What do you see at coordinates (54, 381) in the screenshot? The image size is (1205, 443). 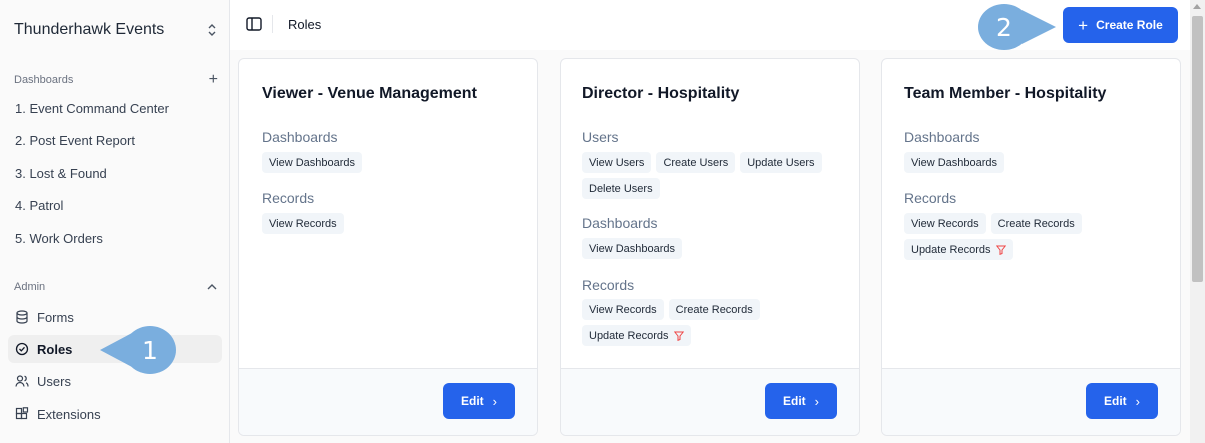 I see `sidebar-item-label: Users` at bounding box center [54, 381].